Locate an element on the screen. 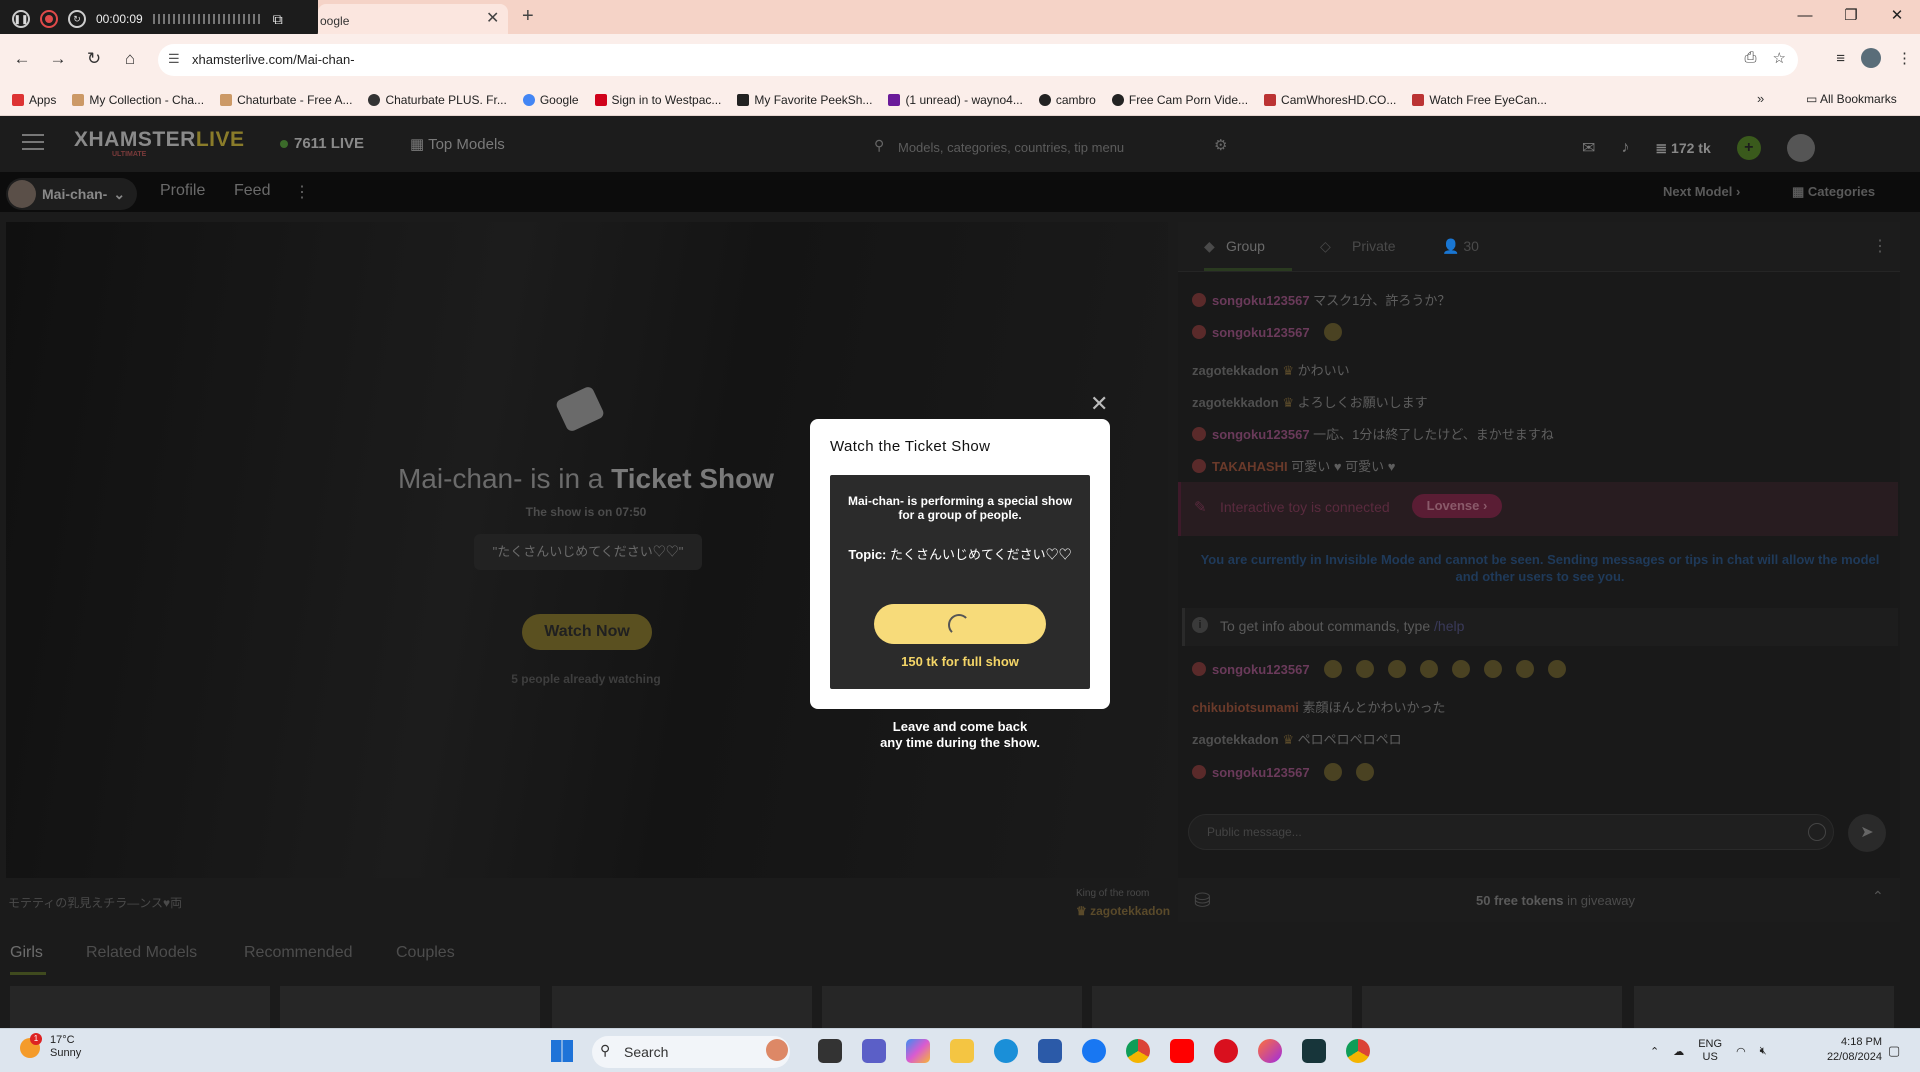  king-name: ♛ zagotekkadon is located at coordinates (1123, 911).